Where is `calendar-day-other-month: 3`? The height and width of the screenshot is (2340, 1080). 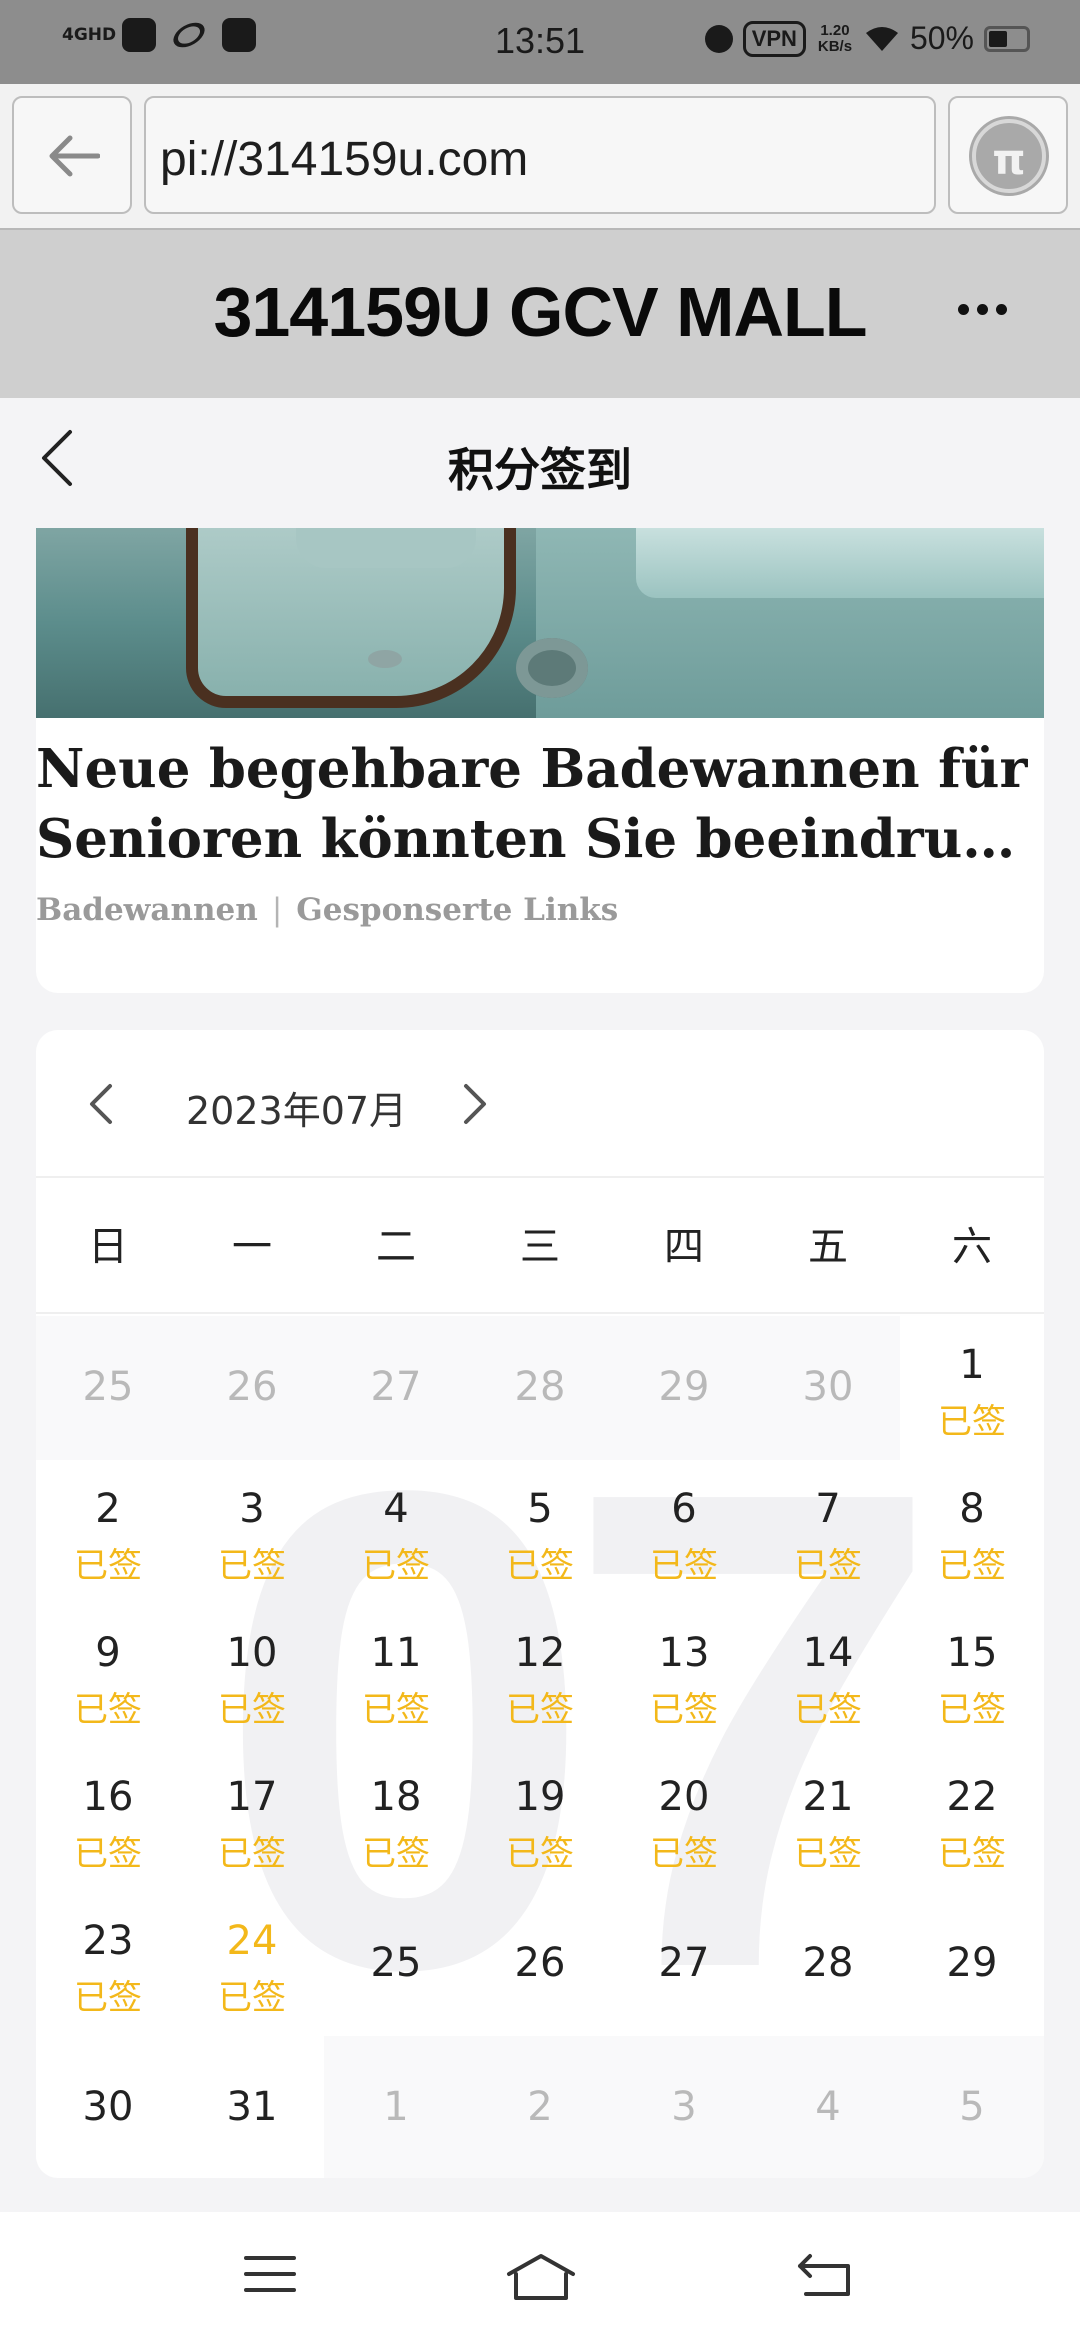 calendar-day-other-month: 3 is located at coordinates (684, 2107).